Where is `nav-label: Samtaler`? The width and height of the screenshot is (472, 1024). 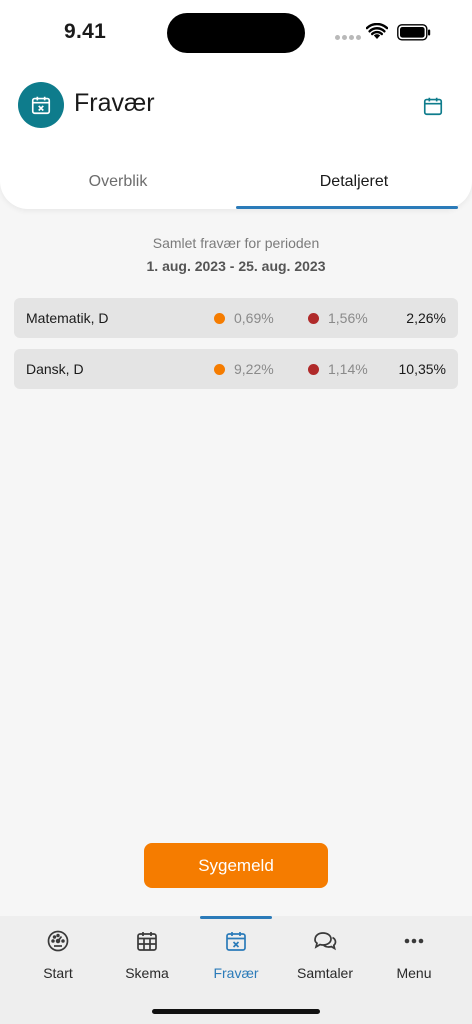 nav-label: Samtaler is located at coordinates (325, 973).